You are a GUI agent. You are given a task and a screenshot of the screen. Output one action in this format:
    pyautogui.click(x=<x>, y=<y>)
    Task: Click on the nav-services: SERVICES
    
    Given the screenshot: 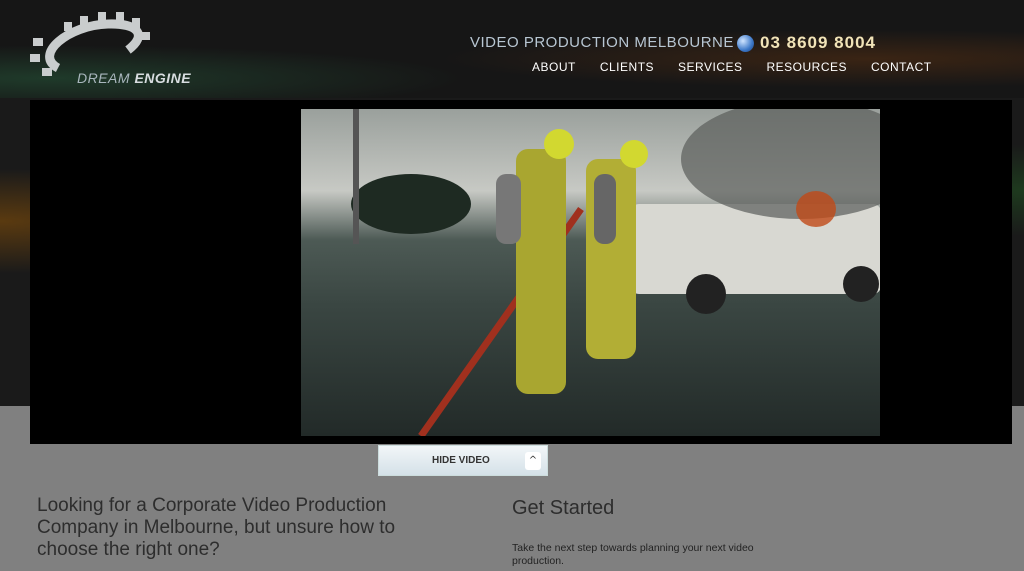 What is the action you would take?
    pyautogui.click(x=710, y=67)
    